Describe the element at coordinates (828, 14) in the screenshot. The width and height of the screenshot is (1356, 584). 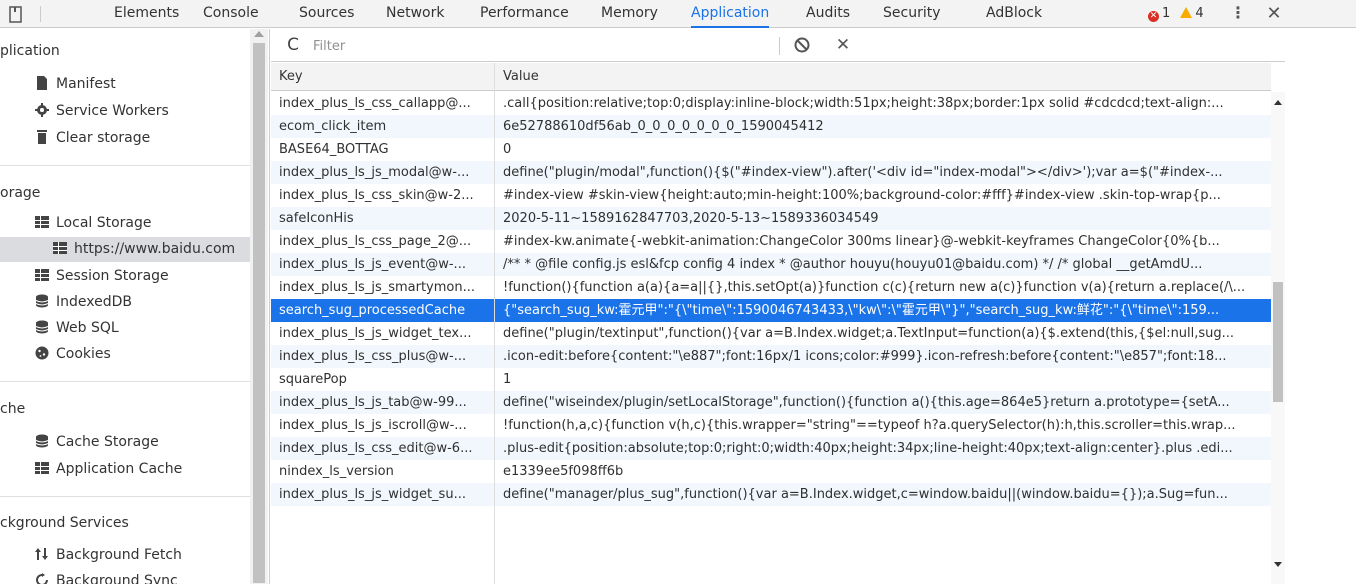
I see `tab-audits: Audits` at that location.